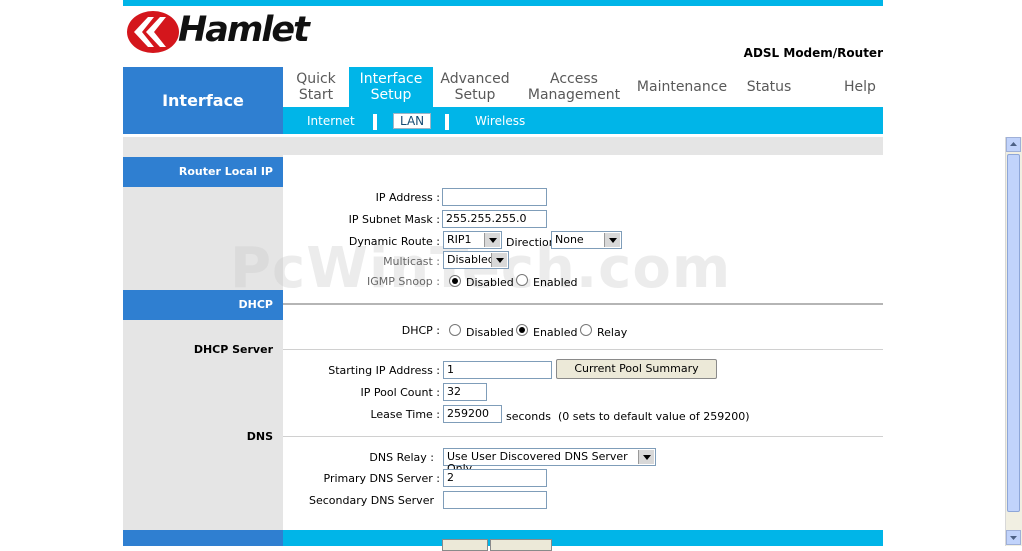 The height and width of the screenshot is (551, 1022). What do you see at coordinates (394, 219) in the screenshot?
I see `subnet-mask-label: IP Subnet Mask :` at bounding box center [394, 219].